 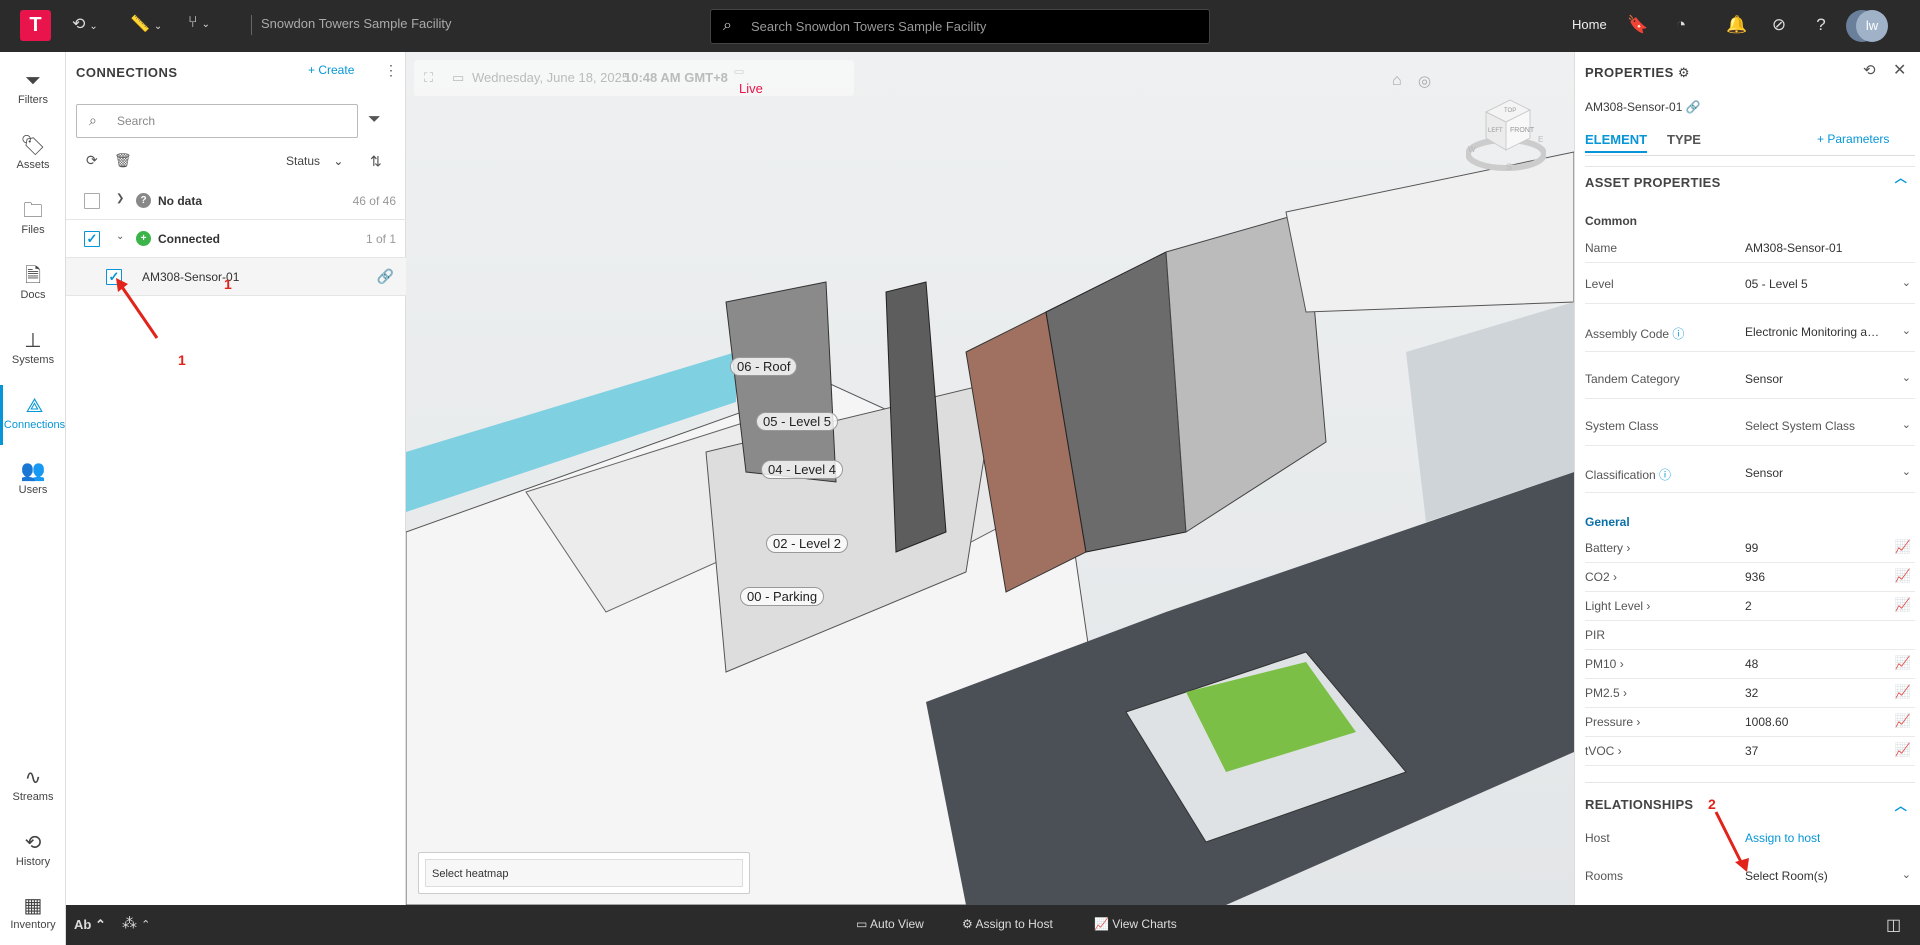 What do you see at coordinates (208, 26) in the screenshot?
I see `section-tool-button: ⑂ ⌄` at bounding box center [208, 26].